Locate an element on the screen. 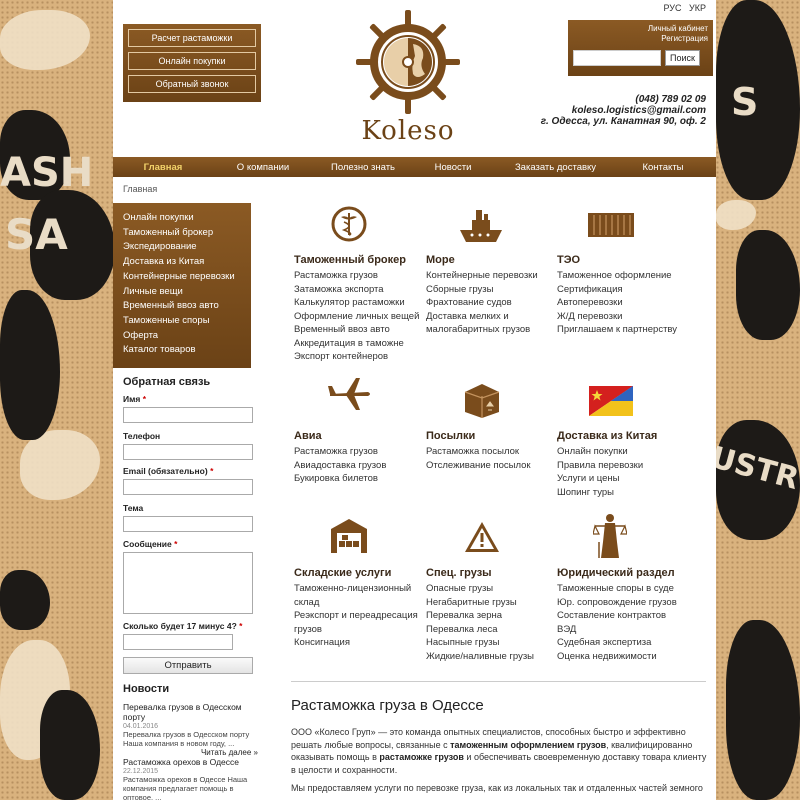 Image resolution: width=800 pixels, height=800 pixels. category-link: Букировка билетов is located at coordinates (359, 479).